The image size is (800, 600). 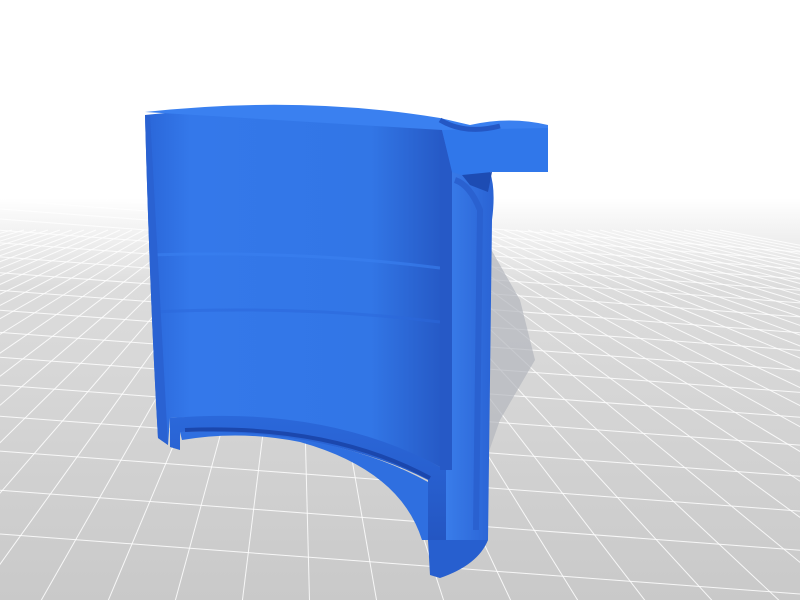 What do you see at coordinates (446, 299) in the screenshot?
I see `right-pillar-inner-shade` at bounding box center [446, 299].